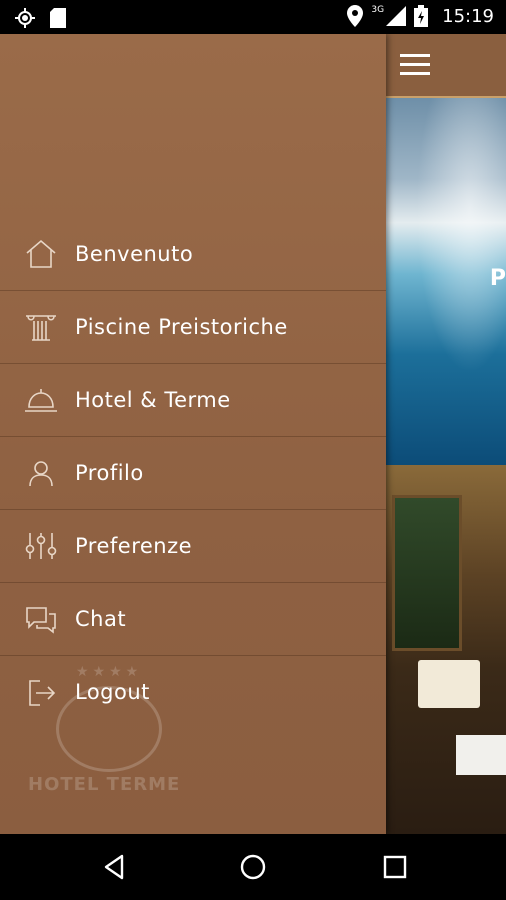 Image resolution: width=506 pixels, height=900 pixels. I want to click on clock: 15:19, so click(468, 16).